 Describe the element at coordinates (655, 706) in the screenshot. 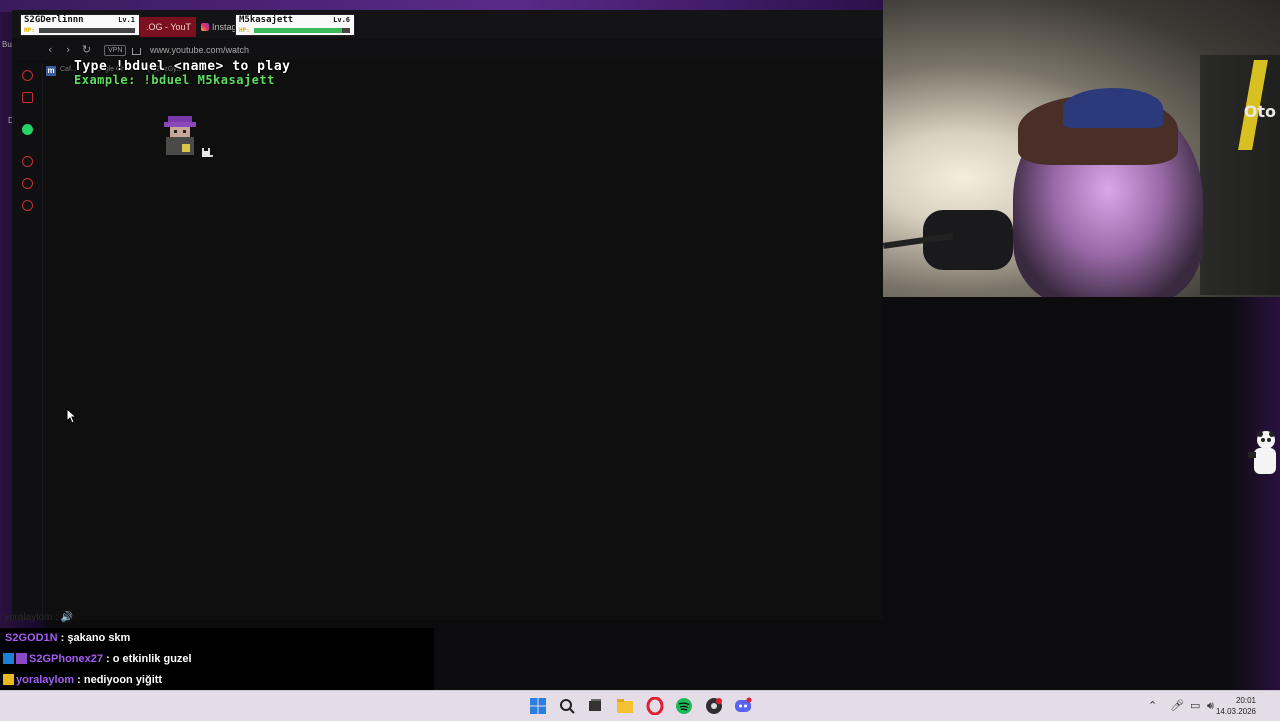

I see `opera-icon` at that location.